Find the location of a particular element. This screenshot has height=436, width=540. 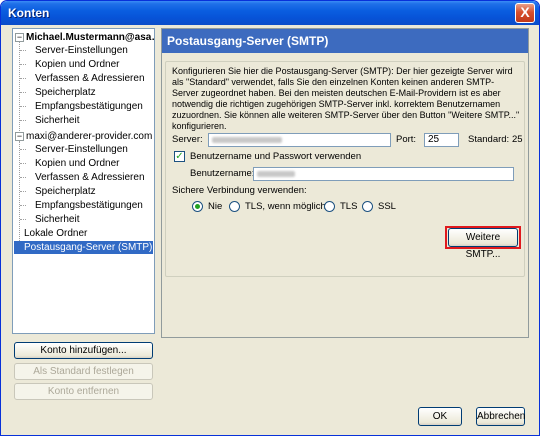

port-label: Port: is located at coordinates (406, 139).